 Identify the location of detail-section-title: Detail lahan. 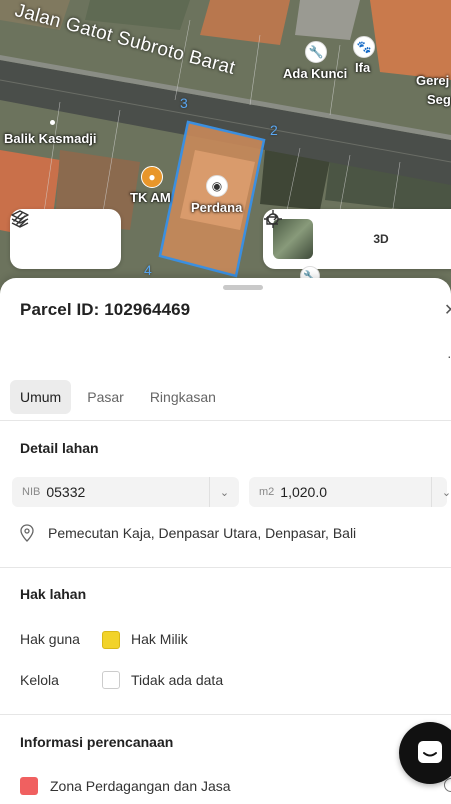
(59, 448).